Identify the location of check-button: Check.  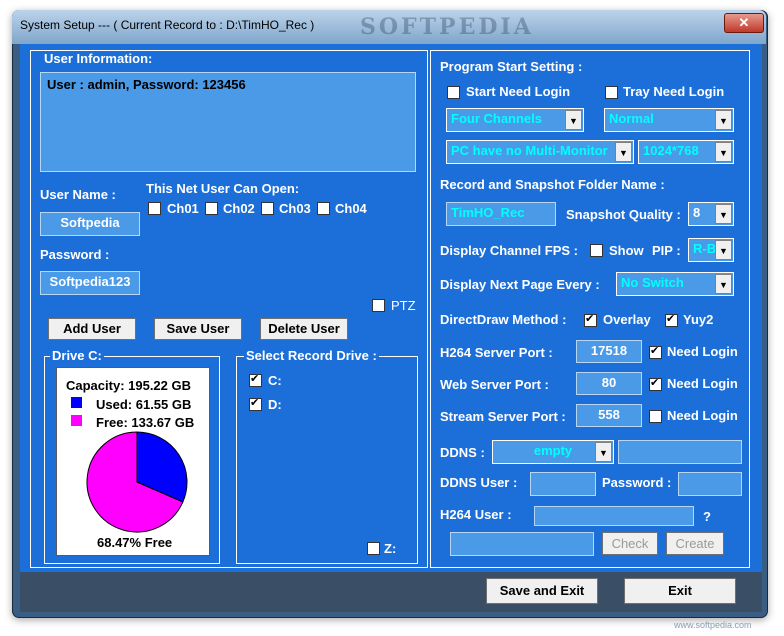
(630, 543).